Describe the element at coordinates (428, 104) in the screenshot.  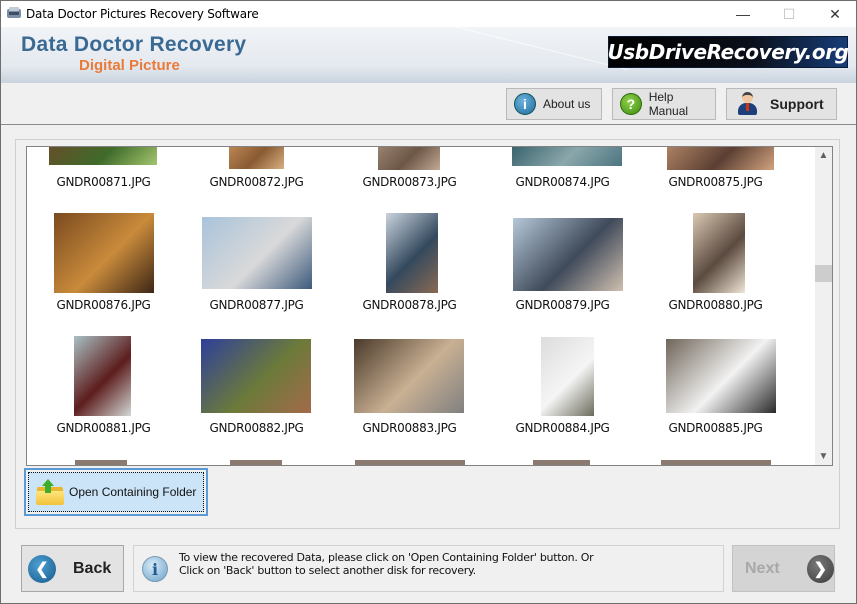
I see `toolbar: i About us ? Help Manual Support` at that location.